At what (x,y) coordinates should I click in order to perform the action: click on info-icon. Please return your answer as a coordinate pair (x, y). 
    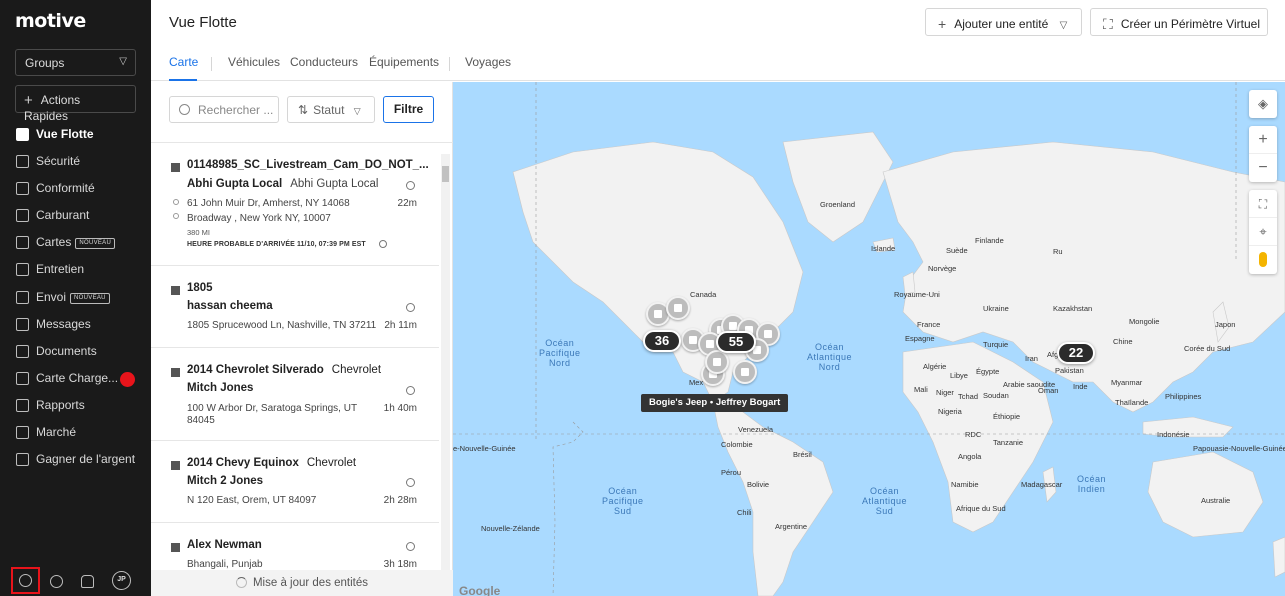
    Looking at the image, I should click on (383, 244).